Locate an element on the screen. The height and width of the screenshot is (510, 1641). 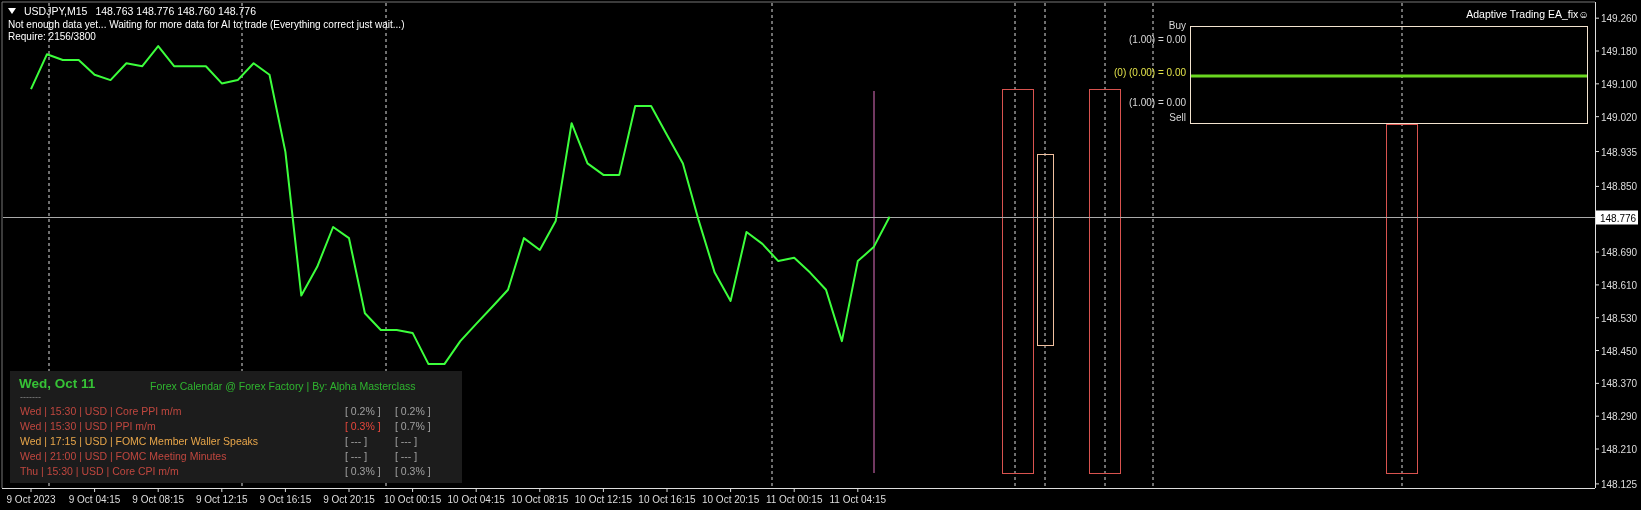
time-label: 10 Oct 12:15 is located at coordinates (603, 499).